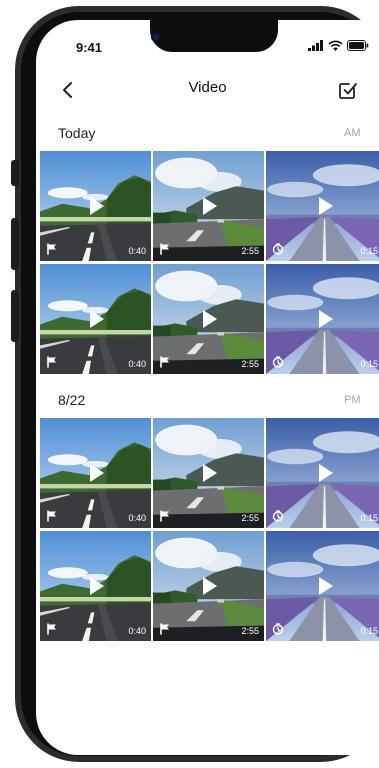 The height and width of the screenshot is (768, 379). I want to click on section-date: Today, so click(77, 133).